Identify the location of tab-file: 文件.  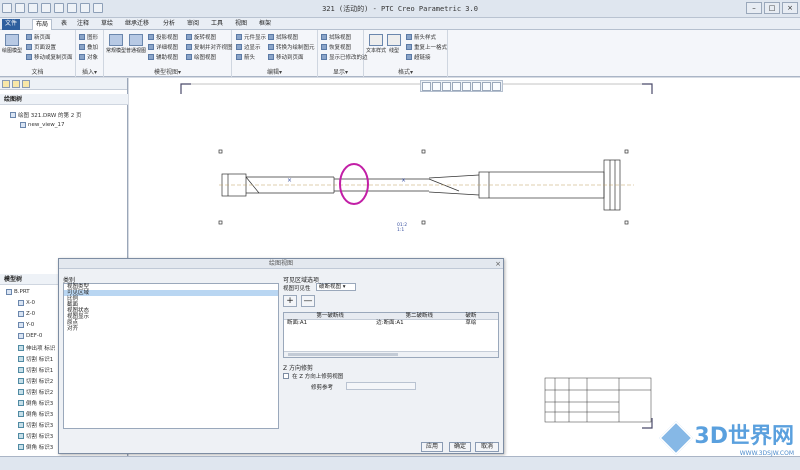
(11, 24).